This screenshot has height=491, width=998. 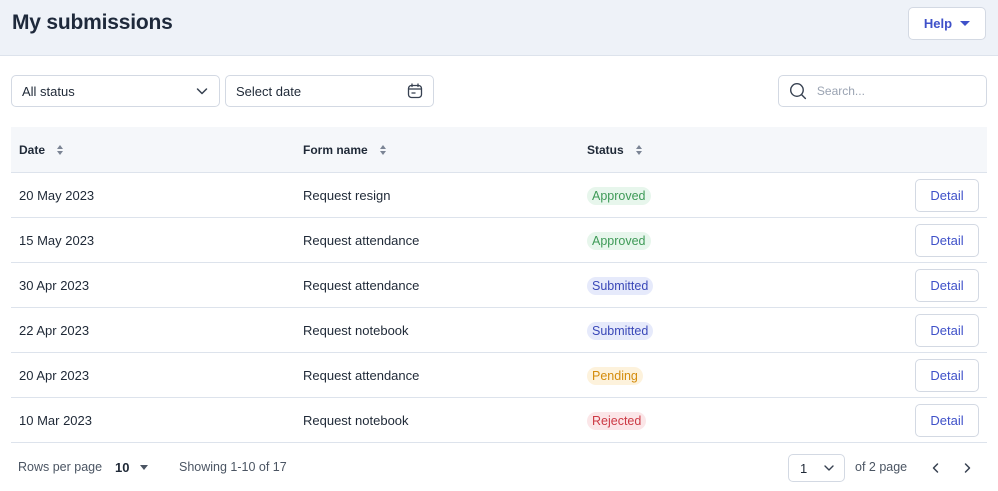 What do you see at coordinates (132, 467) in the screenshot?
I see `rows-per-page-select: 10` at bounding box center [132, 467].